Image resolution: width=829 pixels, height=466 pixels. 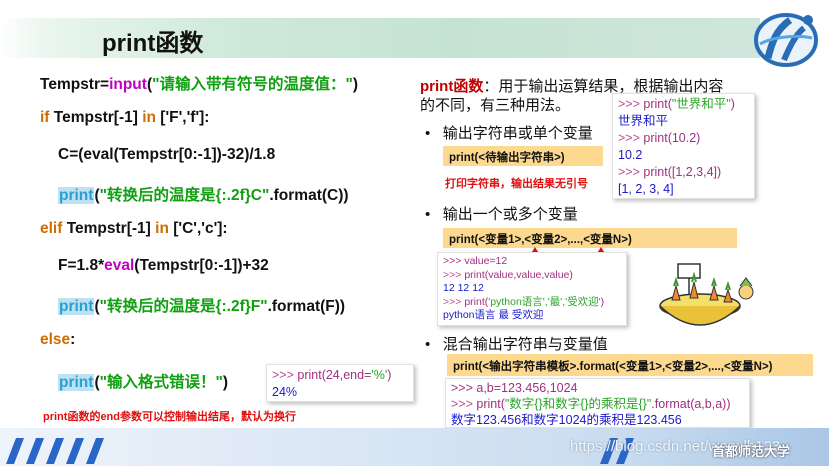 What do you see at coordinates (509, 133) in the screenshot?
I see `bullet-1: • 输出字符串或单个变量` at bounding box center [509, 133].